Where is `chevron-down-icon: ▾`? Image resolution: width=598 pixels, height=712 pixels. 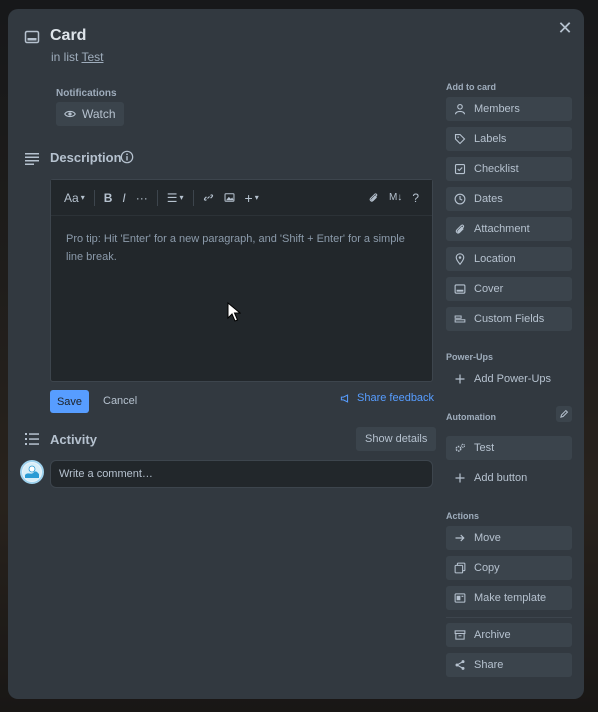 chevron-down-icon: ▾ is located at coordinates (181, 197).